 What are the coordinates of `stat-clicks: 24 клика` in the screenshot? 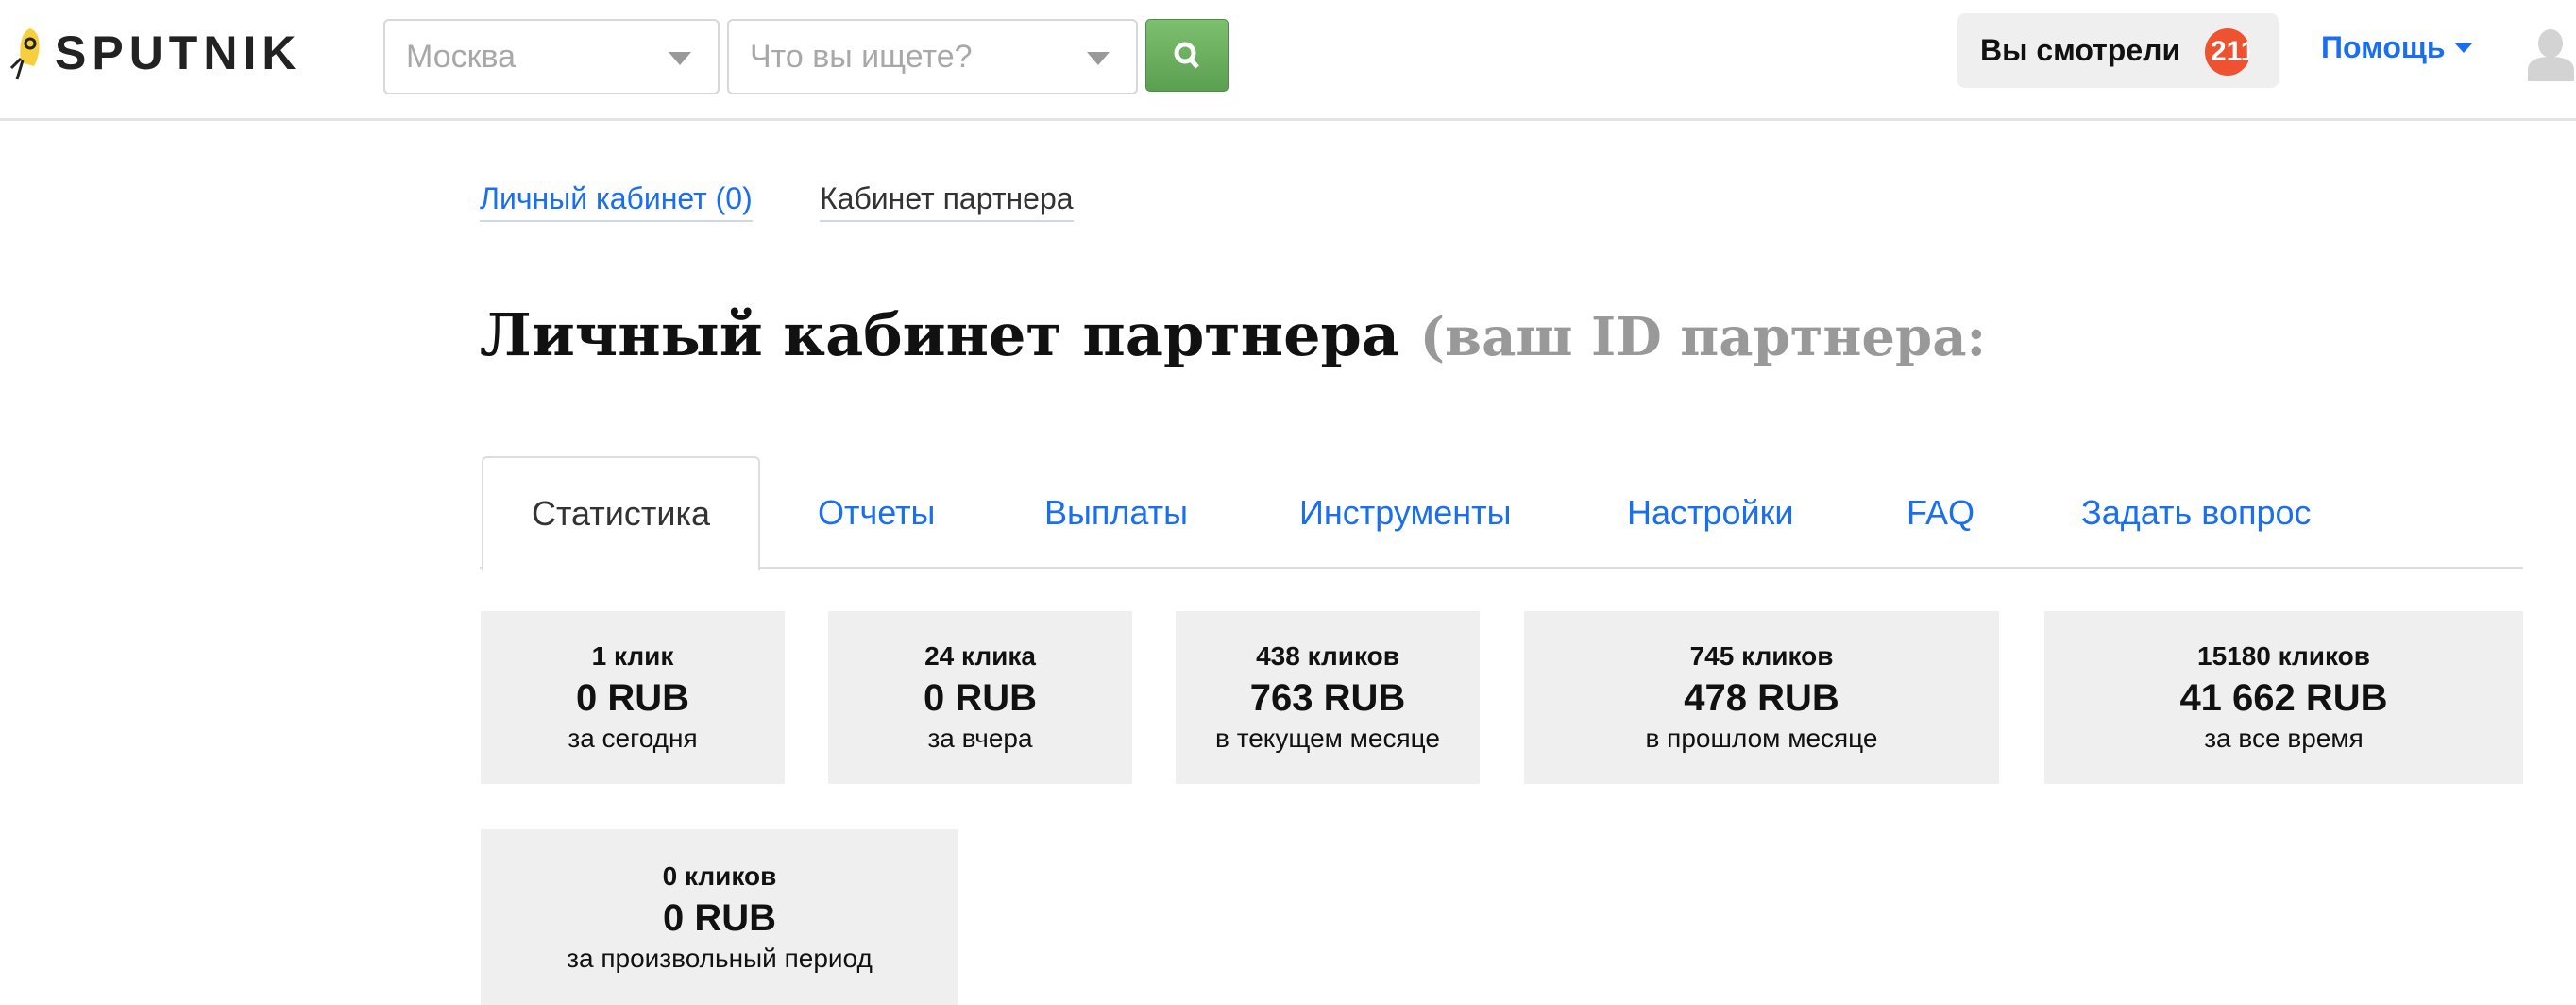 It's located at (980, 656).